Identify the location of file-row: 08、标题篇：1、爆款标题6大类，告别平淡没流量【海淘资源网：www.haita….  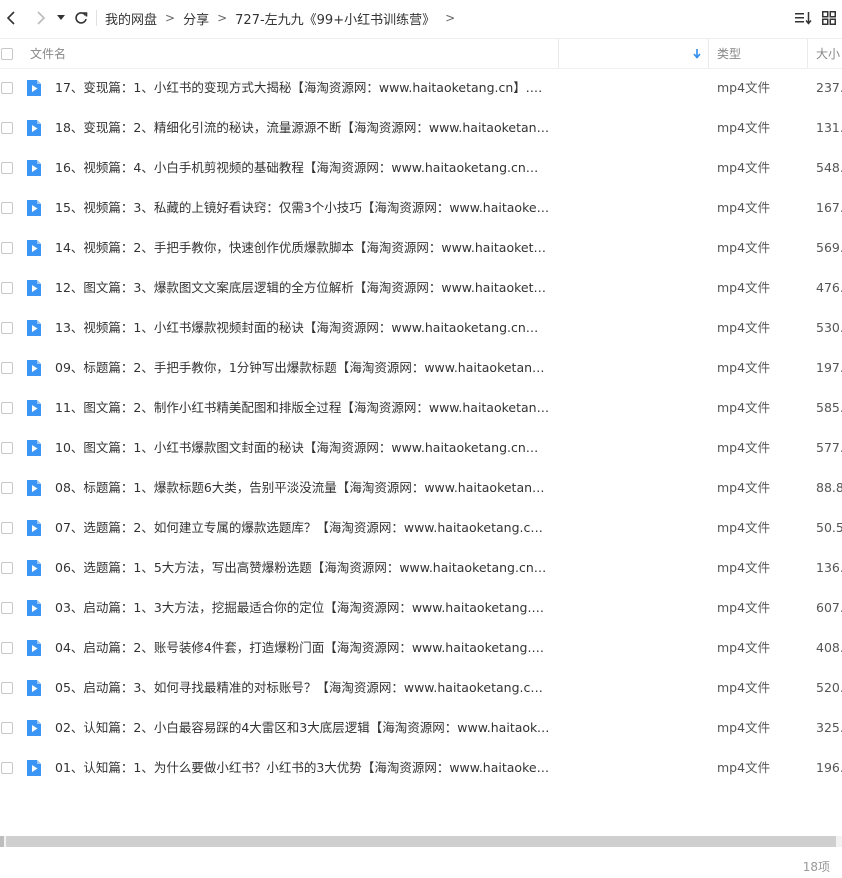
(421, 488).